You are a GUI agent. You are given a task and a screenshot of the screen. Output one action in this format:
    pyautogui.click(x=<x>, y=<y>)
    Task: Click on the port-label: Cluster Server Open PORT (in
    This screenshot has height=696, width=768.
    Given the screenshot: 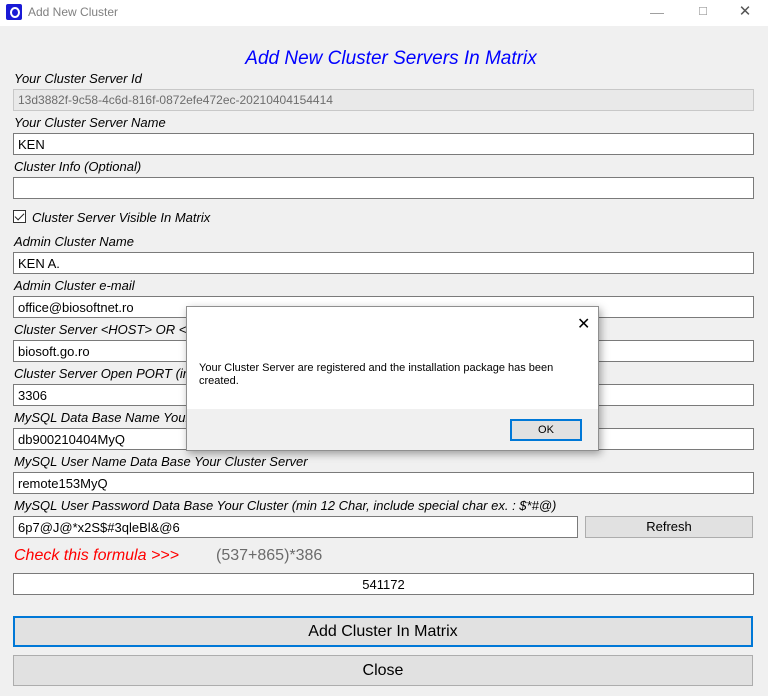 What is the action you would take?
    pyautogui.click(x=102, y=373)
    